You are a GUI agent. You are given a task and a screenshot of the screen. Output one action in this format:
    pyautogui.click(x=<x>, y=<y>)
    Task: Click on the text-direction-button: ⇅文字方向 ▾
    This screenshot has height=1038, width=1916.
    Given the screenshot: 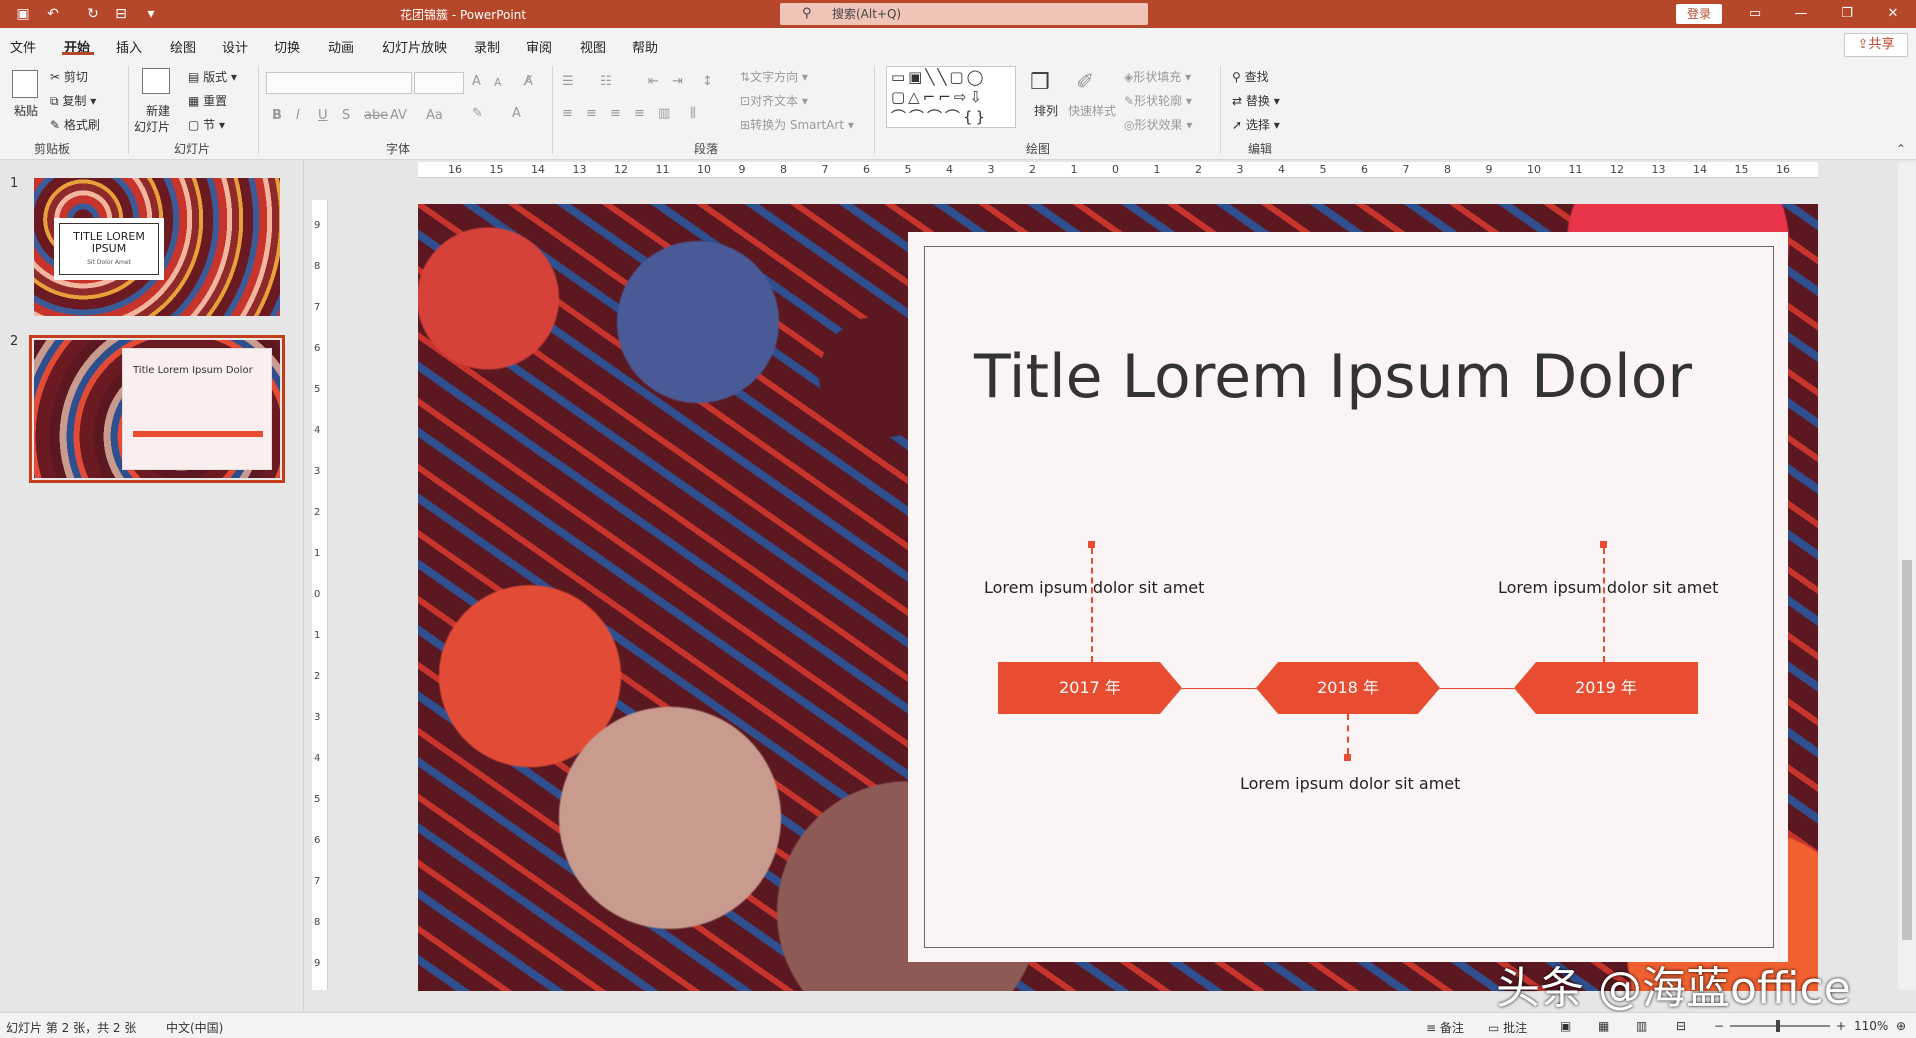 What is the action you would take?
    pyautogui.click(x=774, y=76)
    